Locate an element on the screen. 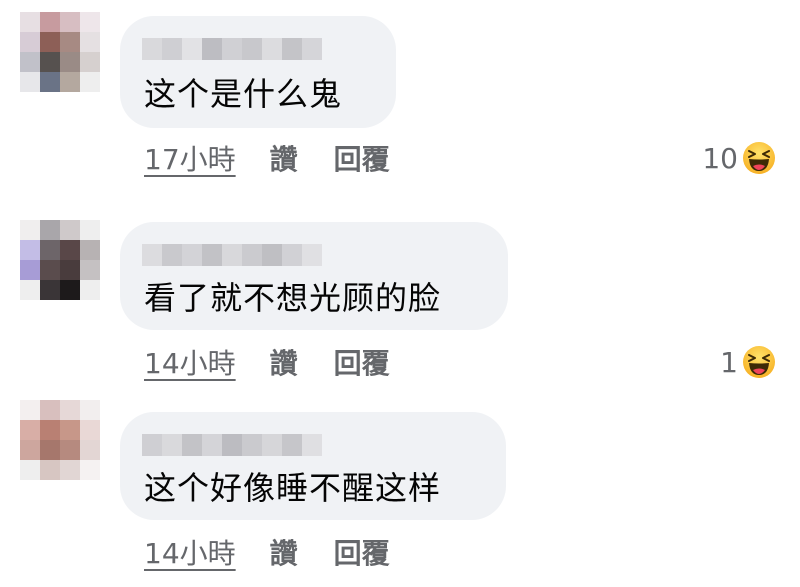  reaction-summary: 1 is located at coordinates (748, 362).